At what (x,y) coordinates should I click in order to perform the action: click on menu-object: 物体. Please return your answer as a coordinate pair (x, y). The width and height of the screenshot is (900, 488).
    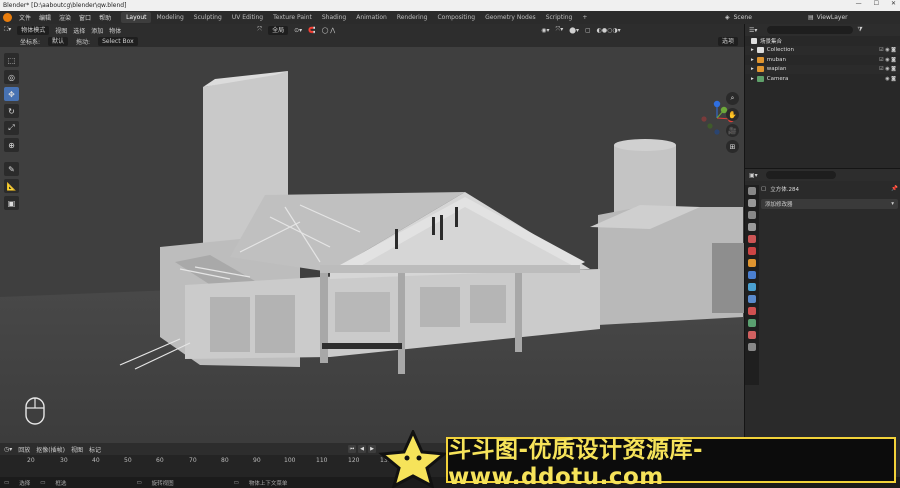
    Looking at the image, I should click on (115, 30).